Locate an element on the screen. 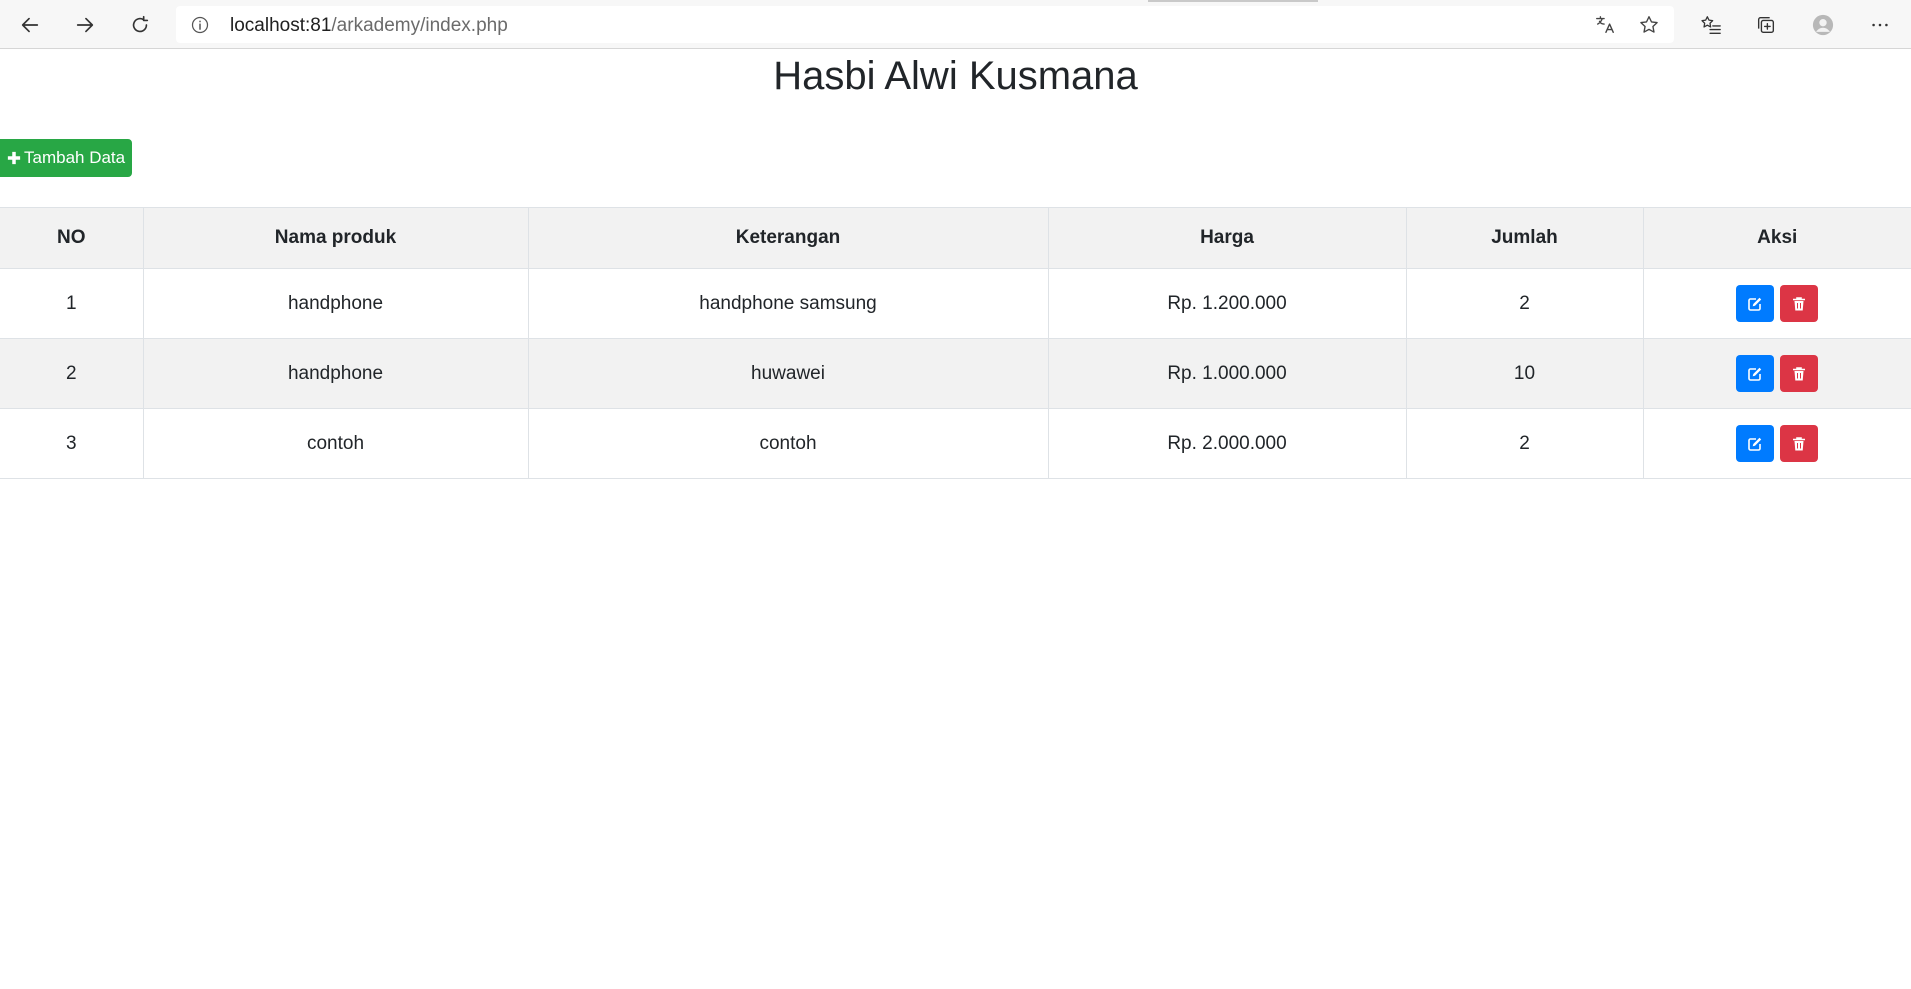  collections-button is located at coordinates (1766, 25).